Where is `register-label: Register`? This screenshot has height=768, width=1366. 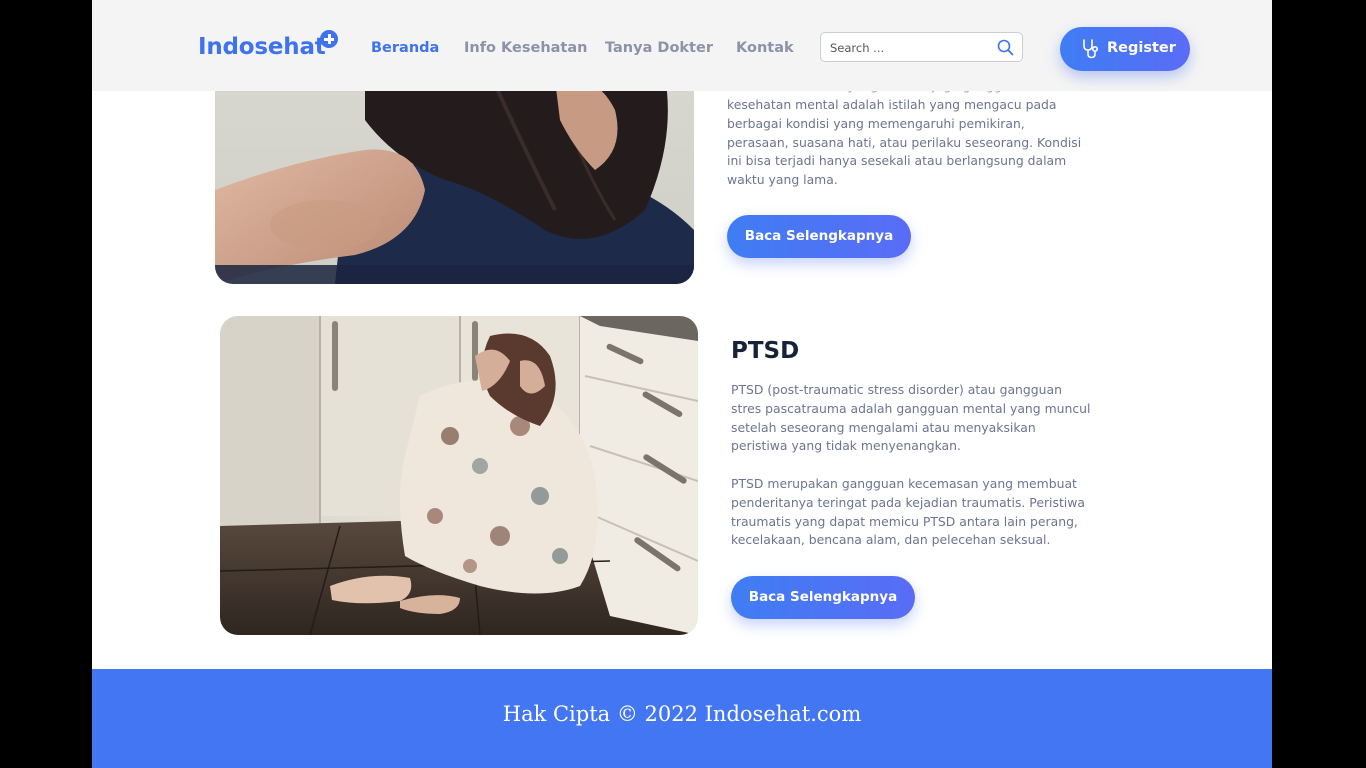 register-label: Register is located at coordinates (1141, 48).